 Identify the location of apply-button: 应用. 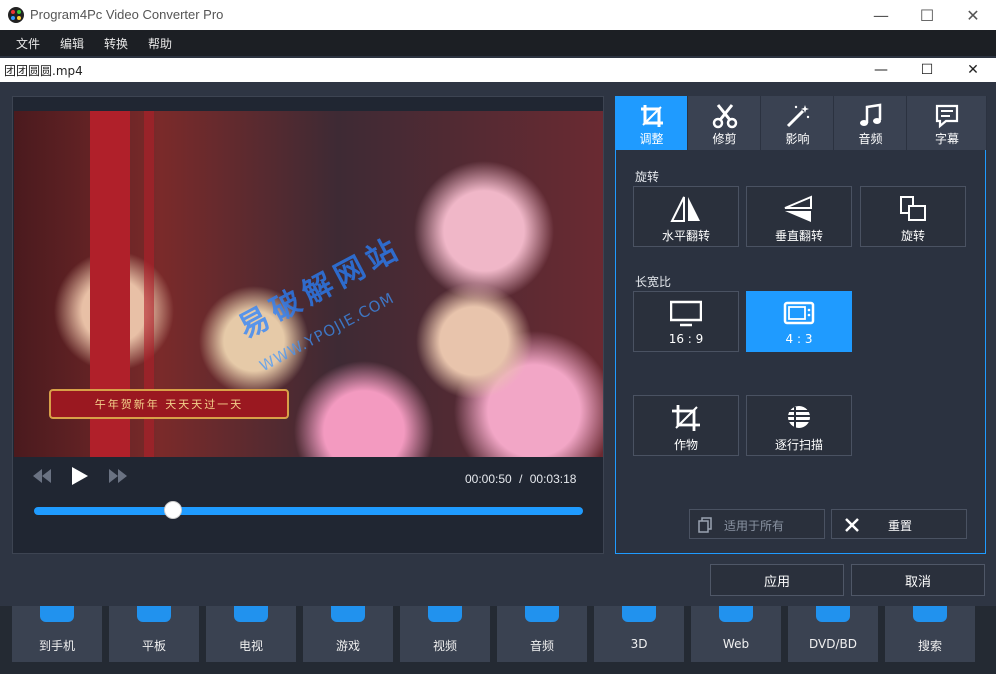
(777, 580).